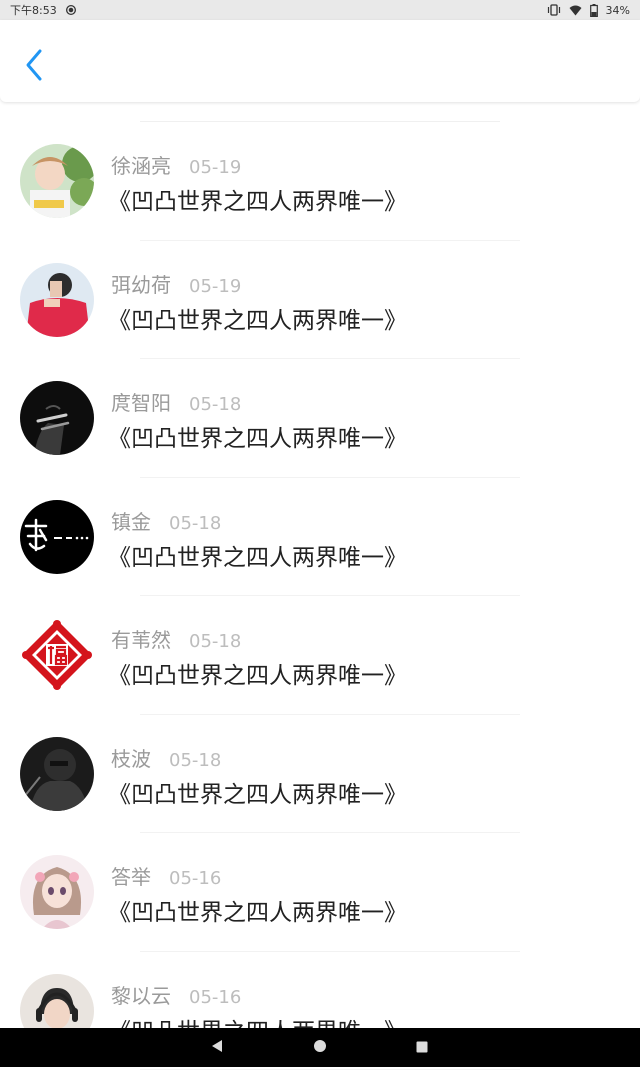  Describe the element at coordinates (575, 10) in the screenshot. I see `wifi-icon` at that location.